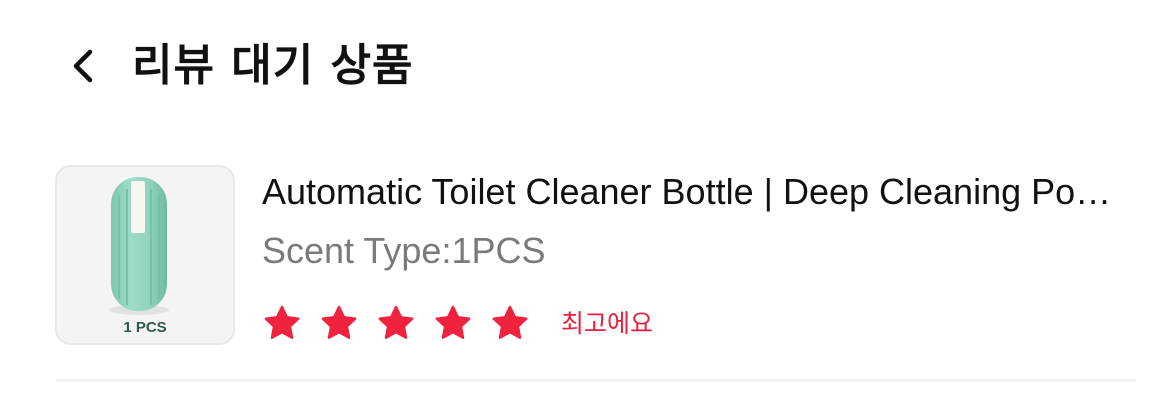 The height and width of the screenshot is (418, 1170). I want to click on item-divider, so click(596, 380).